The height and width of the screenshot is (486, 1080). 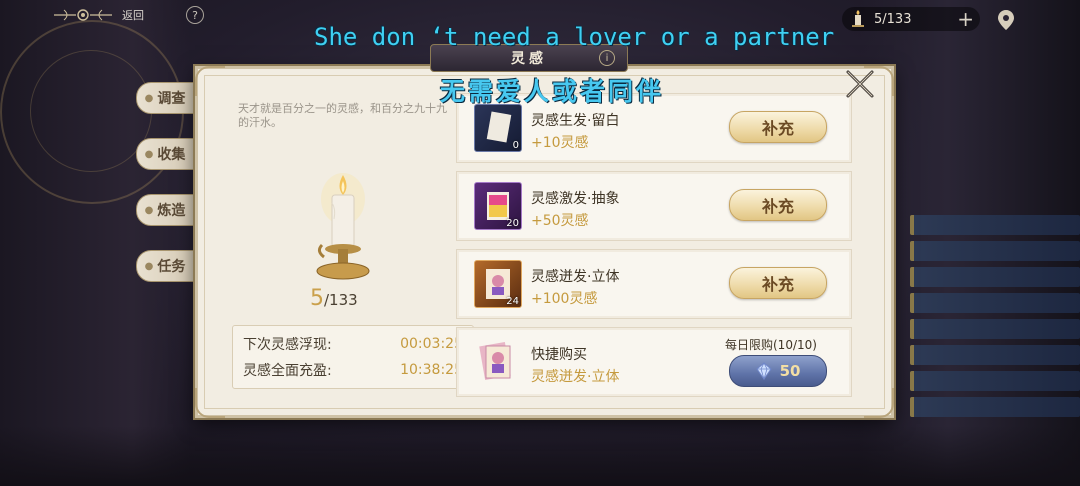 What do you see at coordinates (654, 284) in the screenshot?
I see `list-item: 24 灵感迸发·立体 +100灵感 补充` at bounding box center [654, 284].